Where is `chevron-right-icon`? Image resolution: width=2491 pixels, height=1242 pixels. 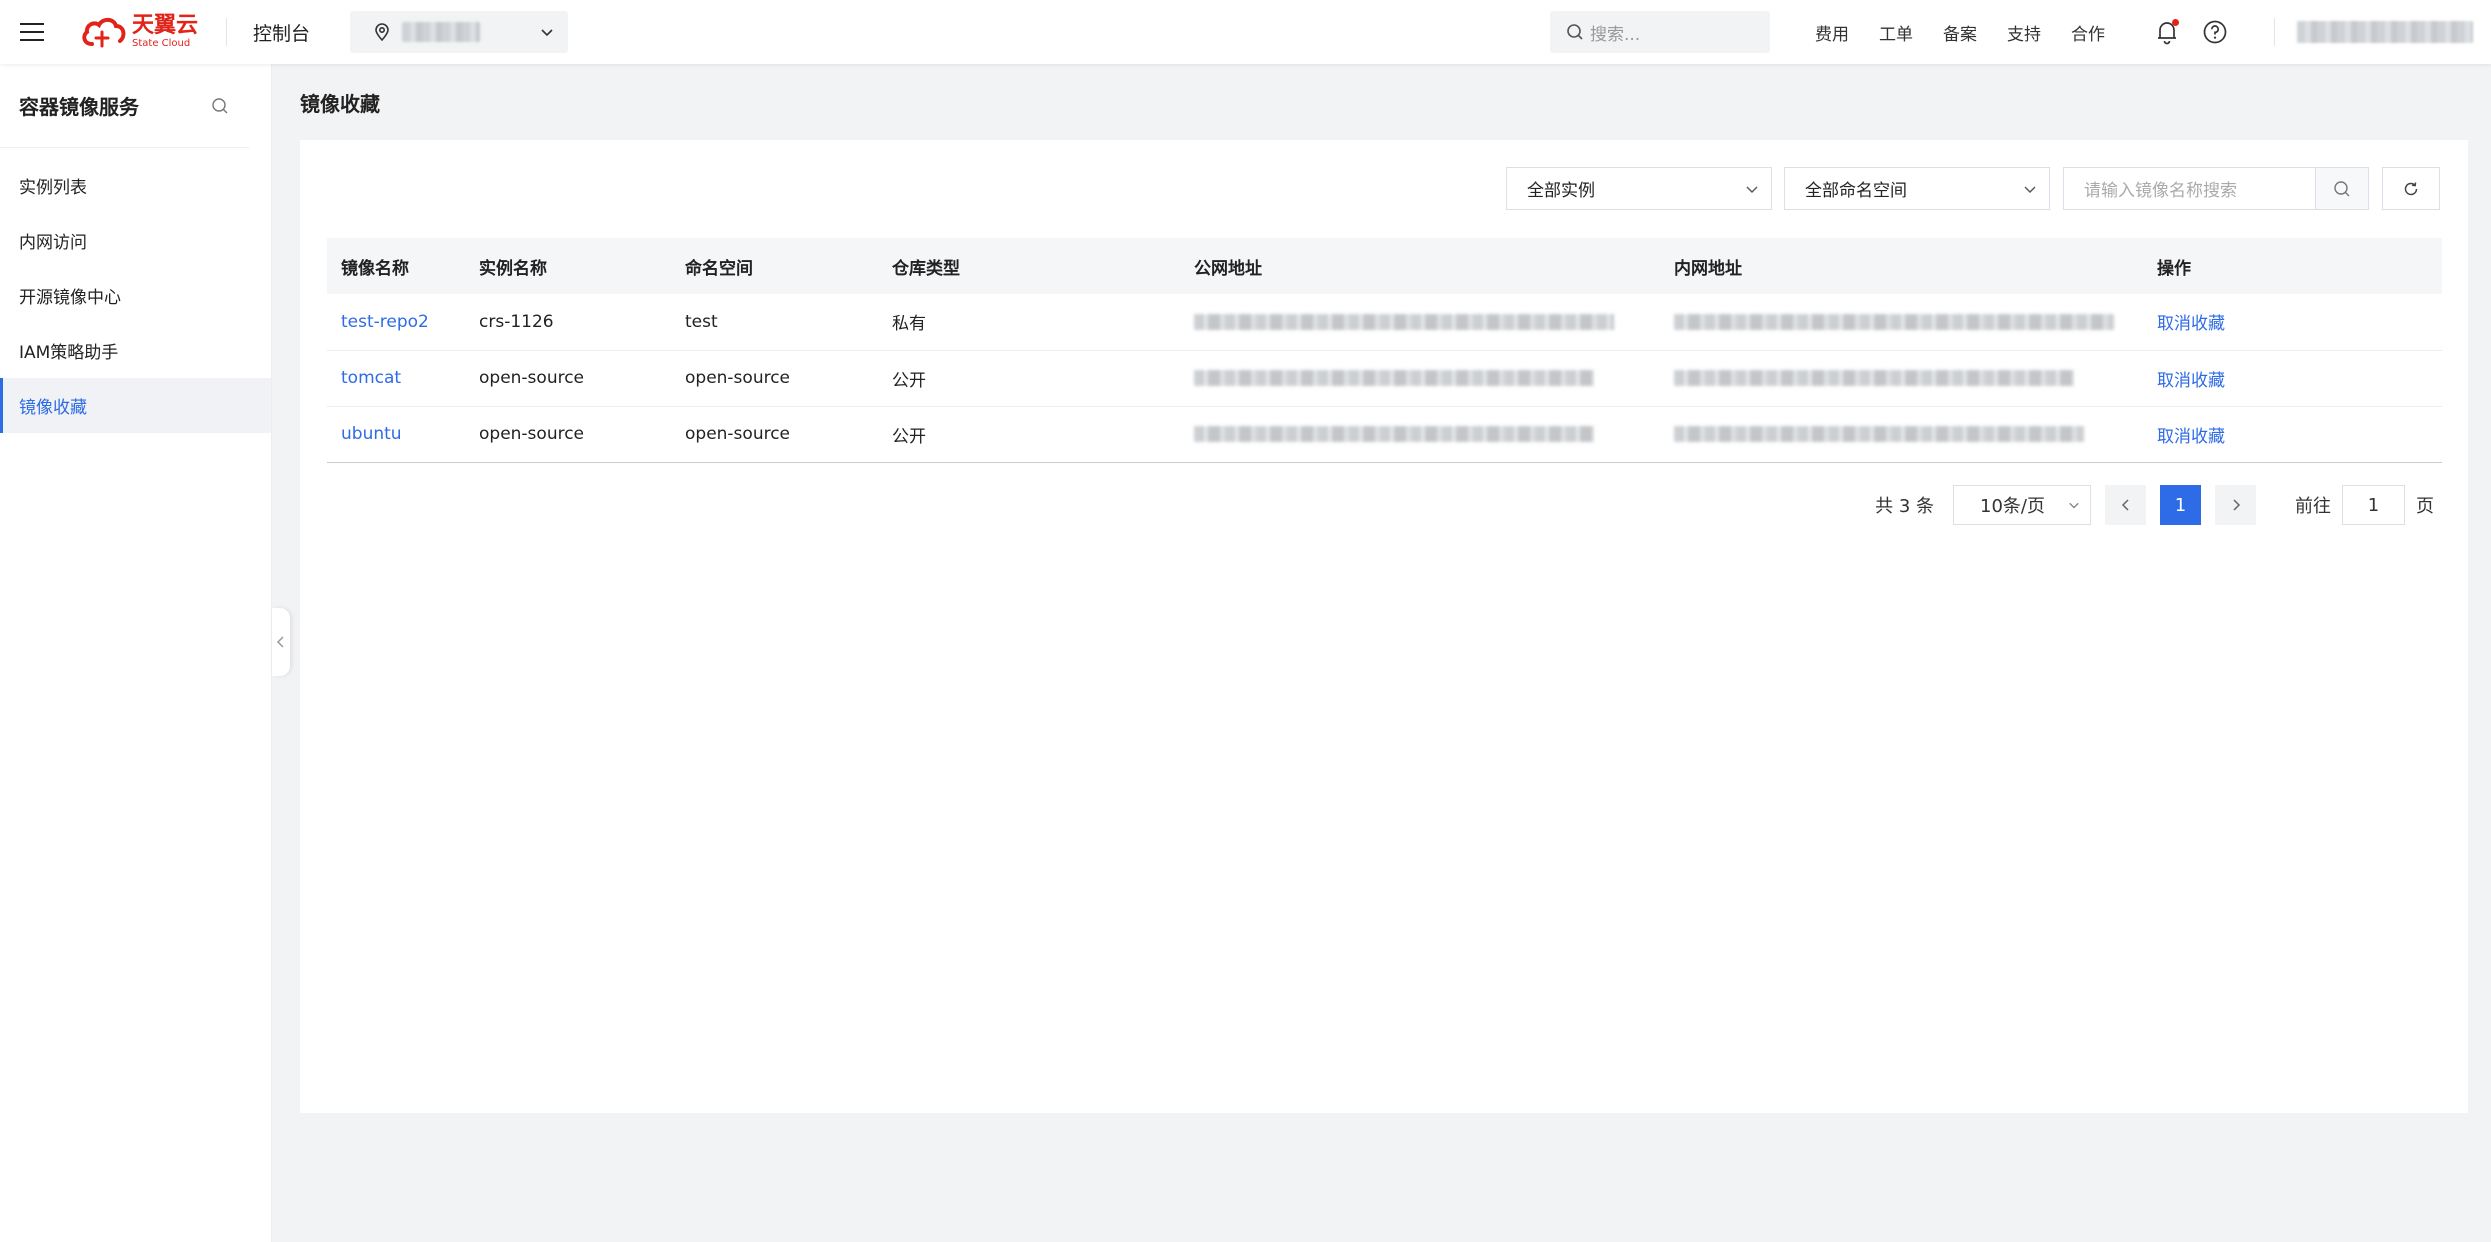 chevron-right-icon is located at coordinates (2236, 505).